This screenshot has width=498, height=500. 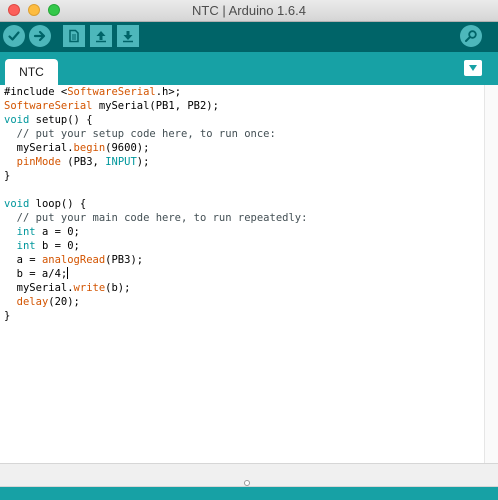 I want to click on editor-console-splitter, so click(x=249, y=475).